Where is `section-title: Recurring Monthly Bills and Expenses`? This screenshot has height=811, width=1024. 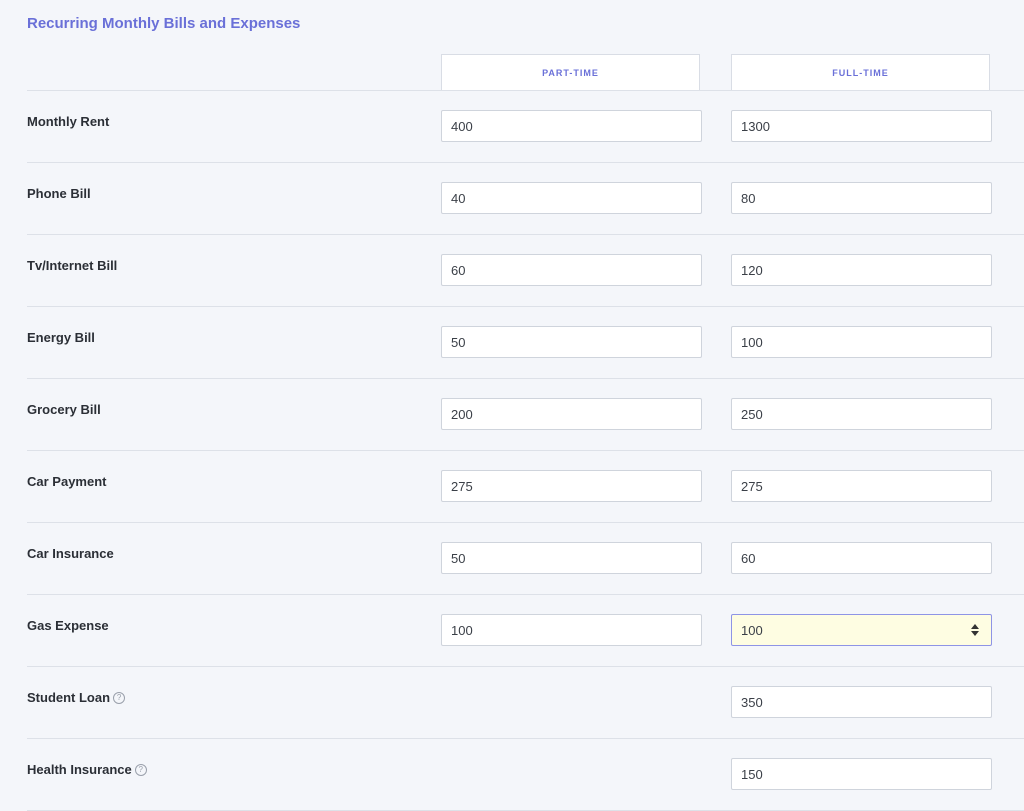 section-title: Recurring Monthly Bills and Expenses is located at coordinates (164, 23).